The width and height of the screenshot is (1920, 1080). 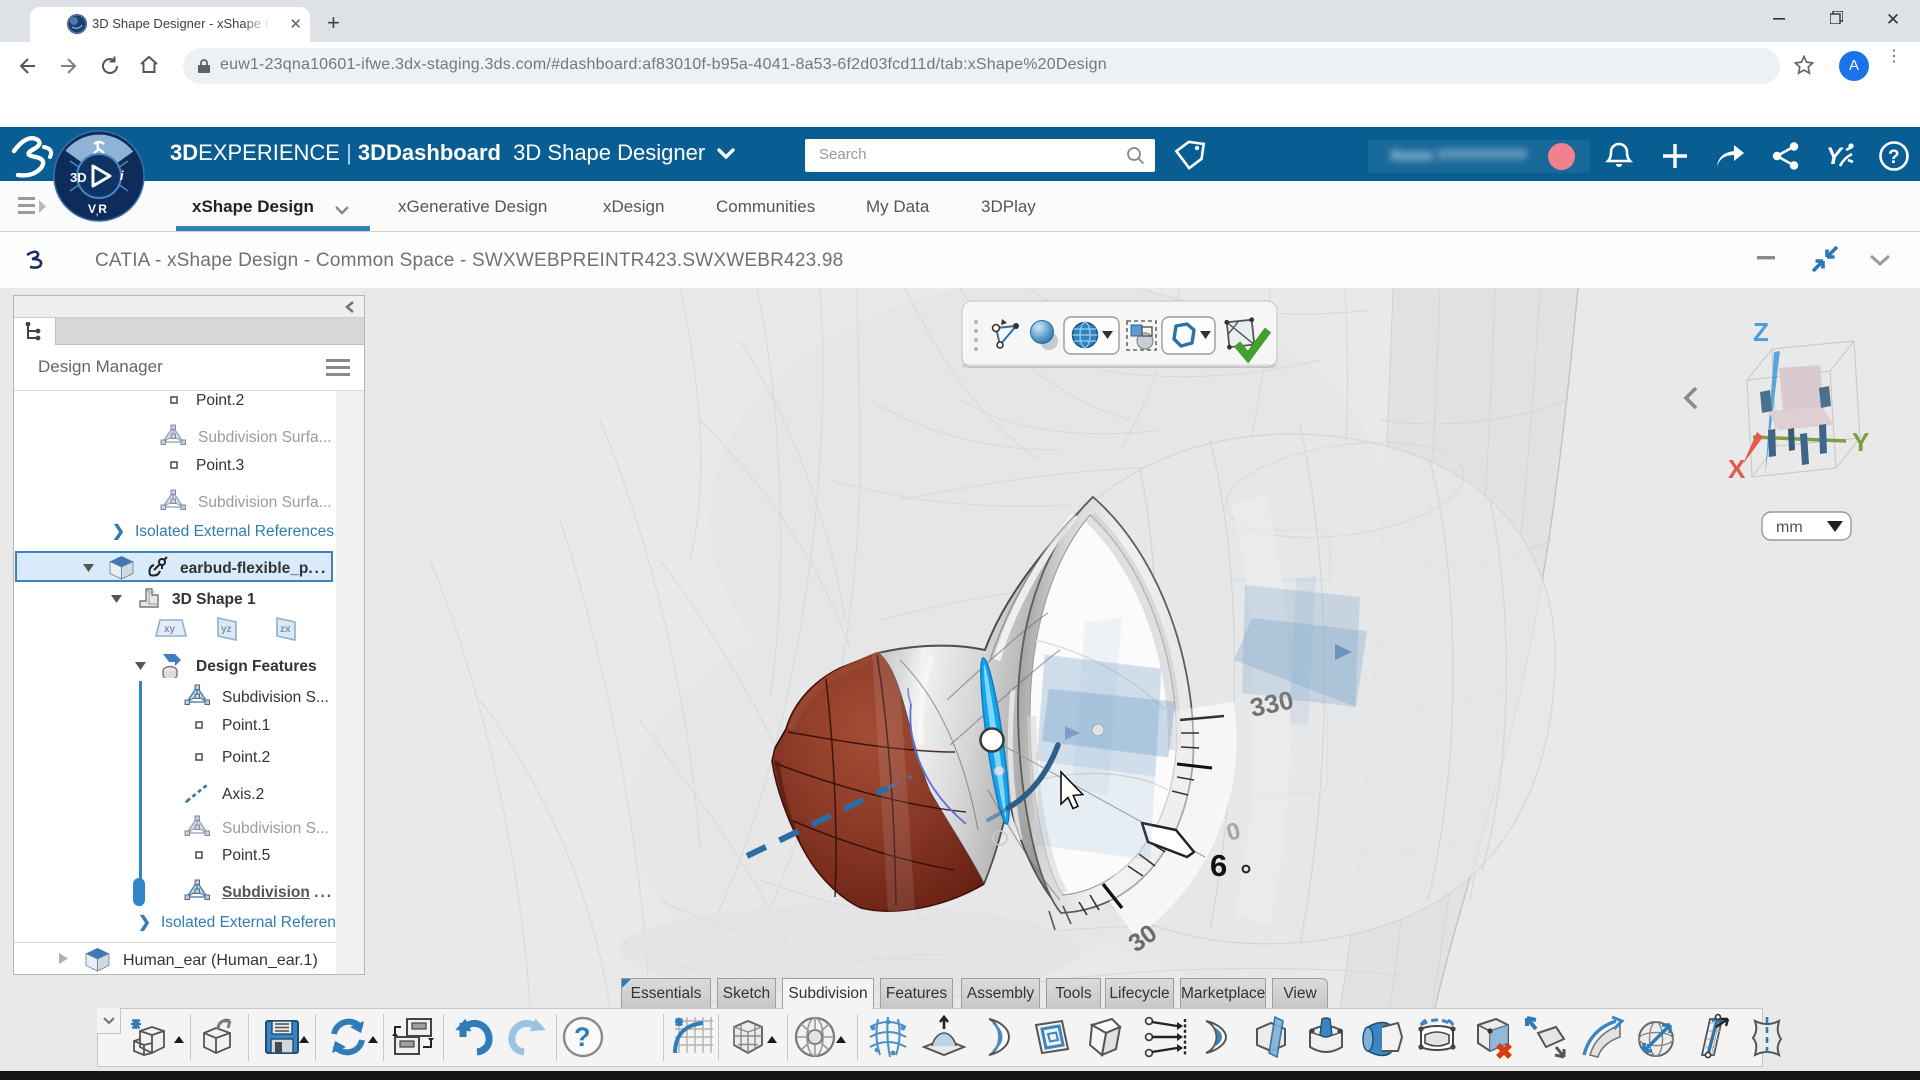 What do you see at coordinates (122, 175) in the screenshot?
I see `svg-text: i` at bounding box center [122, 175].